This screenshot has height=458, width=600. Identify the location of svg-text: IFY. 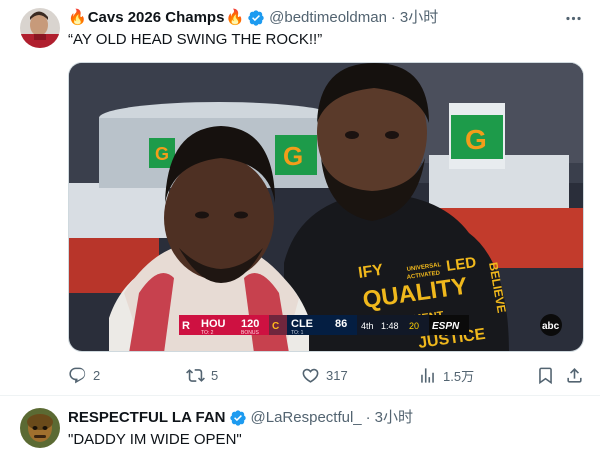
(370, 272).